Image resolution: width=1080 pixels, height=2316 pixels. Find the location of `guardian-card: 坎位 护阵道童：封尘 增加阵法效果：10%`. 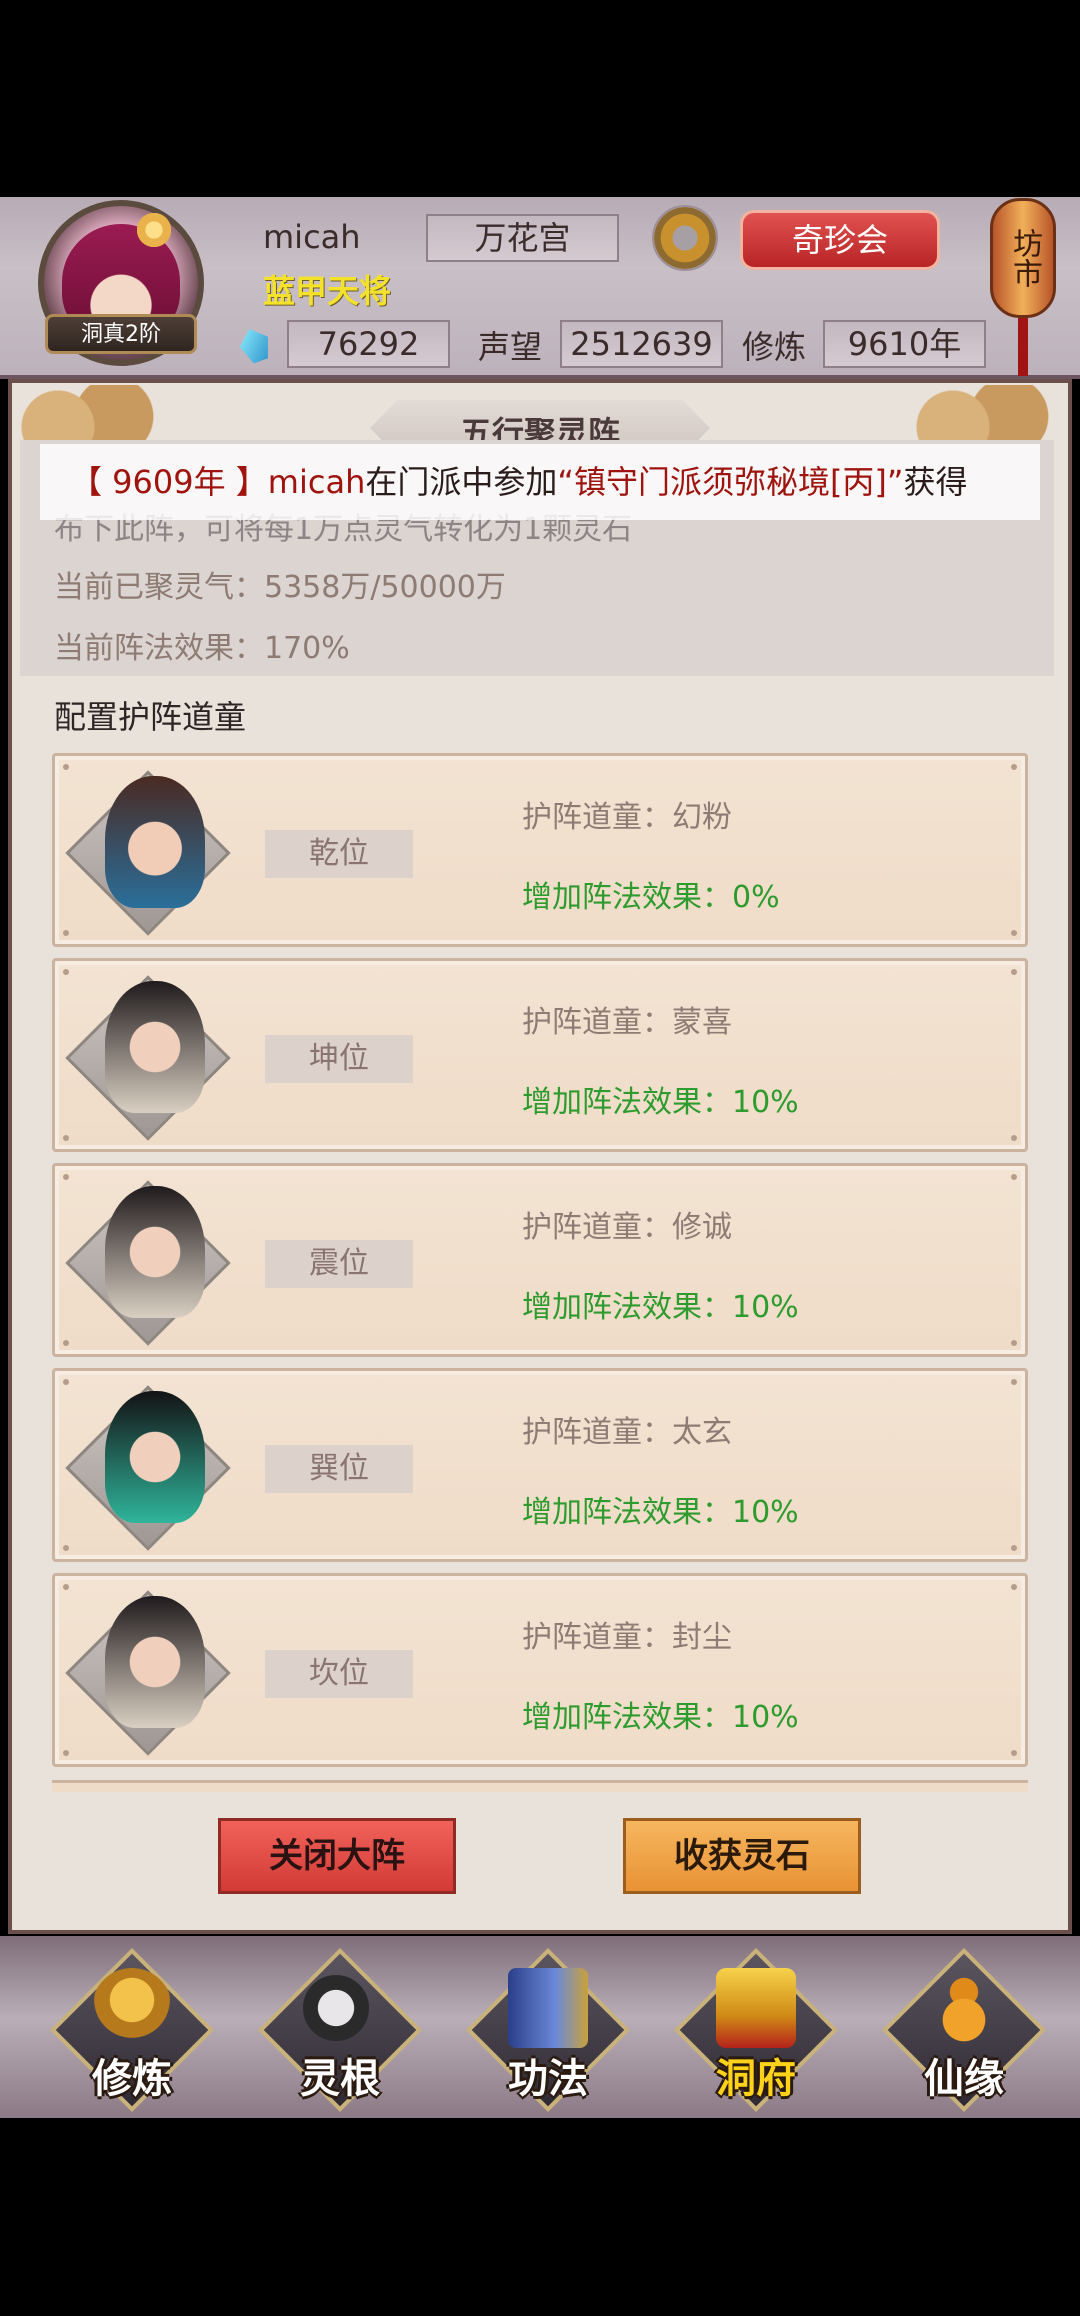

guardian-card: 坎位 护阵道童：封尘 增加阵法效果：10% is located at coordinates (540, 1670).